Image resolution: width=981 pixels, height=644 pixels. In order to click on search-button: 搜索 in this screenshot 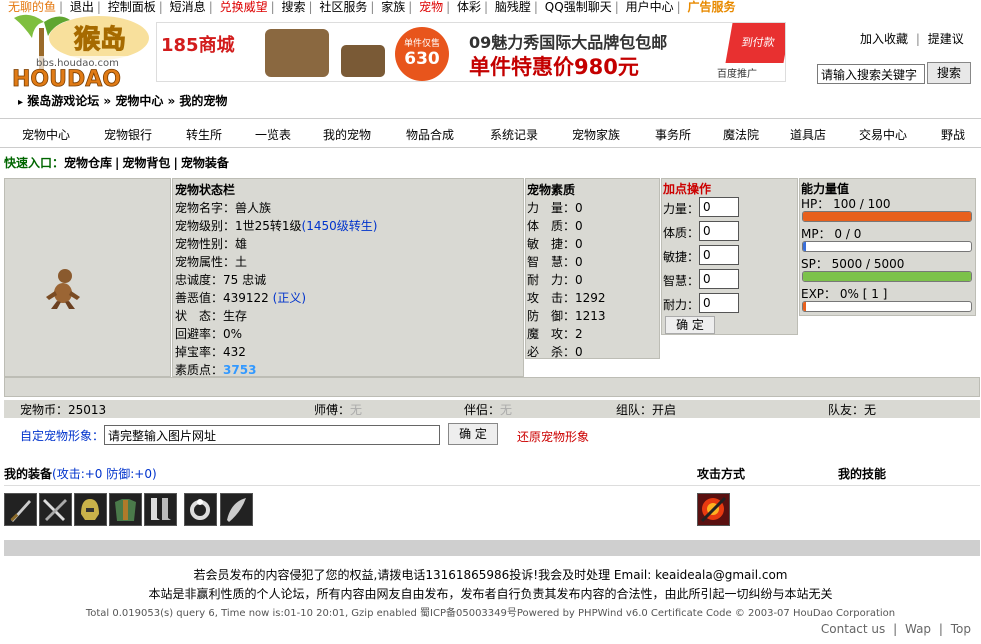, I will do `click(949, 73)`.